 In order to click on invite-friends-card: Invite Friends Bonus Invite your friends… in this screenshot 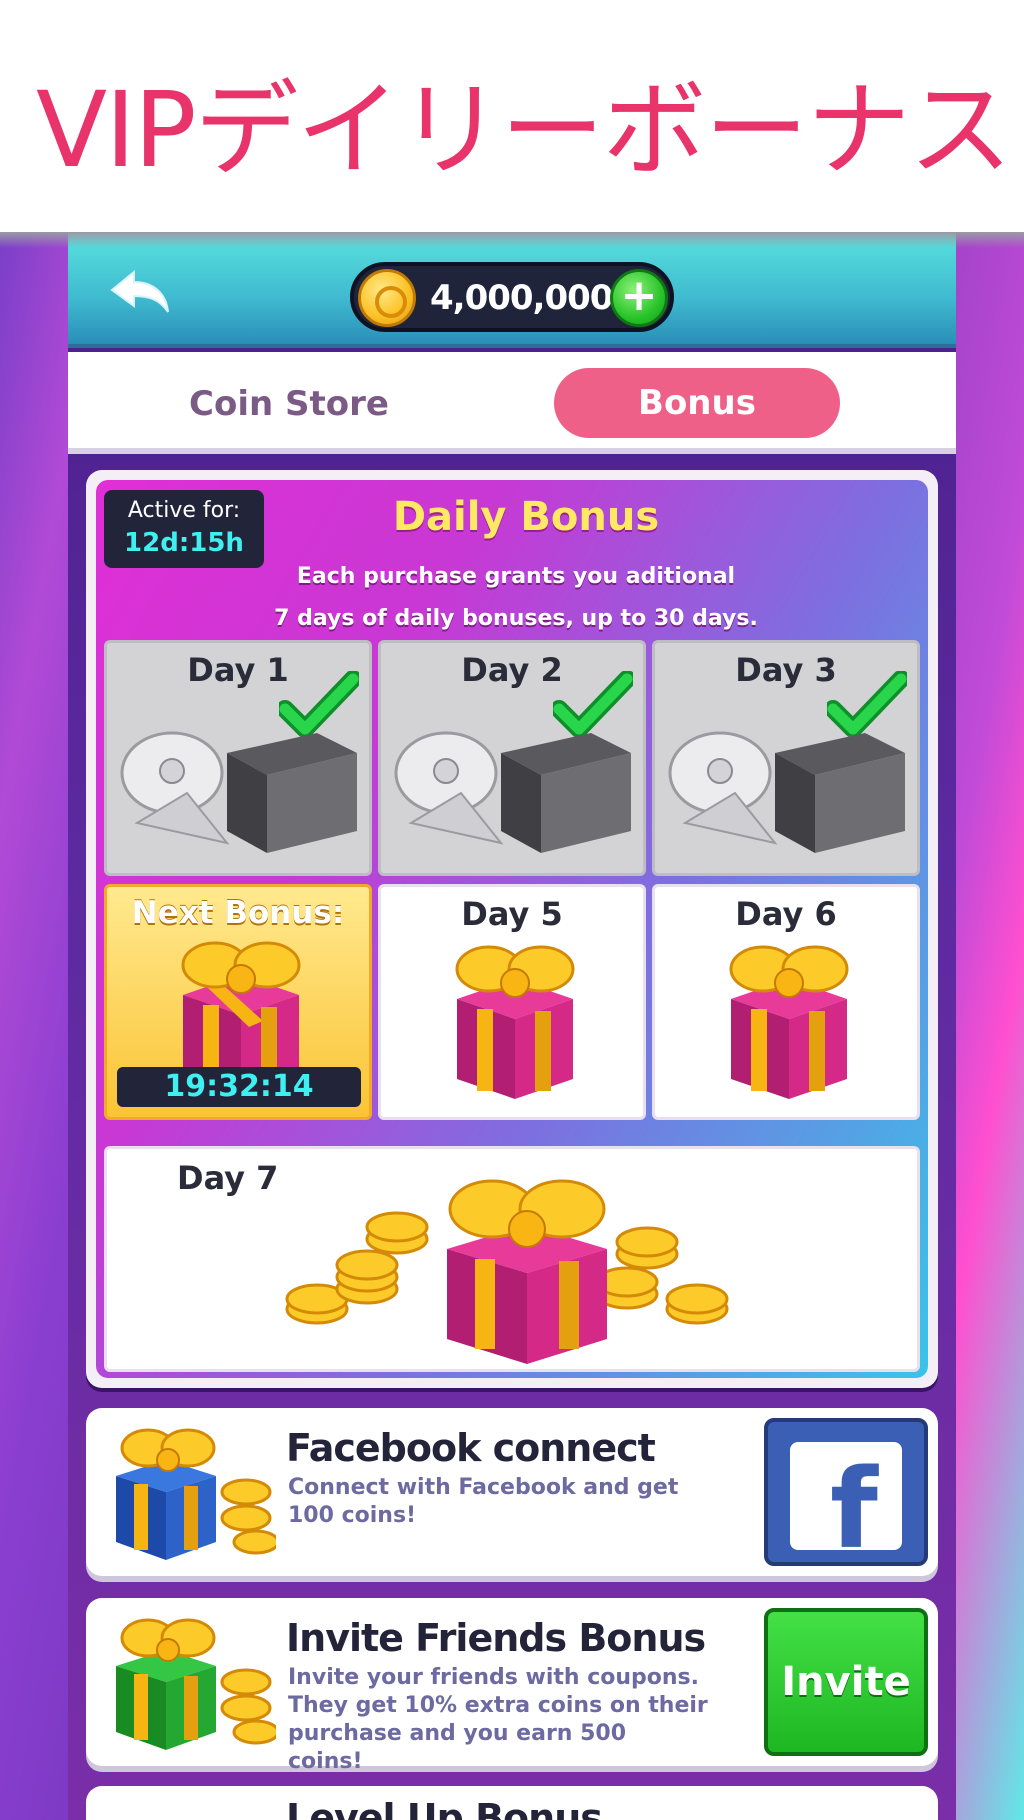, I will do `click(512, 1686)`.